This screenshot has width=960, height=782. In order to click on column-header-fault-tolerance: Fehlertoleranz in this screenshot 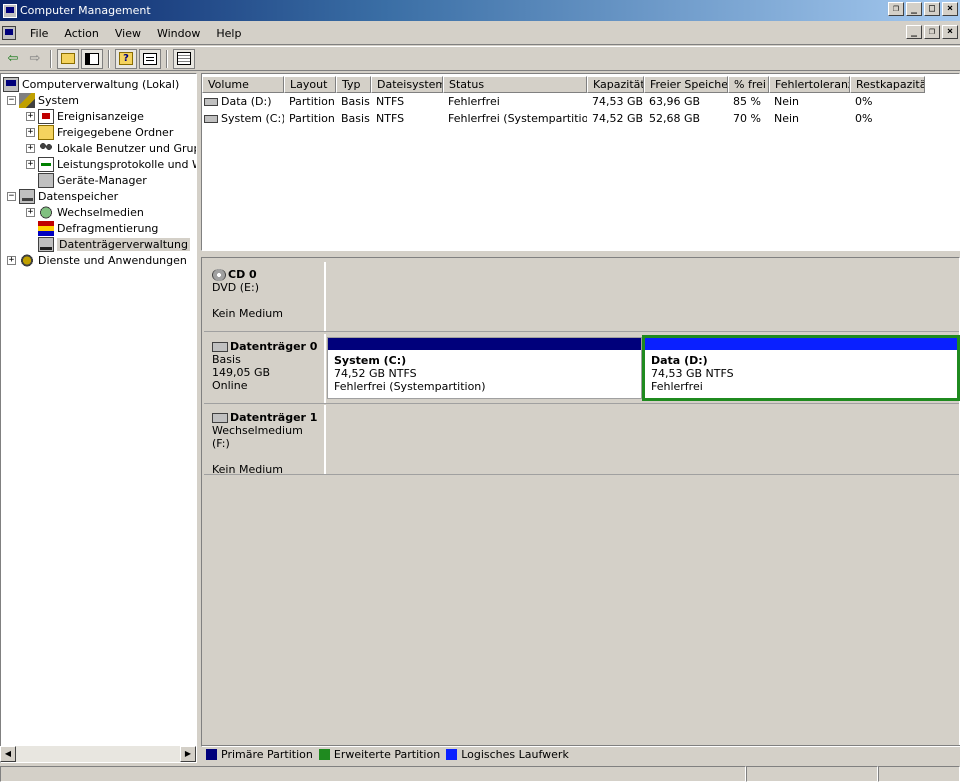, I will do `click(809, 84)`.